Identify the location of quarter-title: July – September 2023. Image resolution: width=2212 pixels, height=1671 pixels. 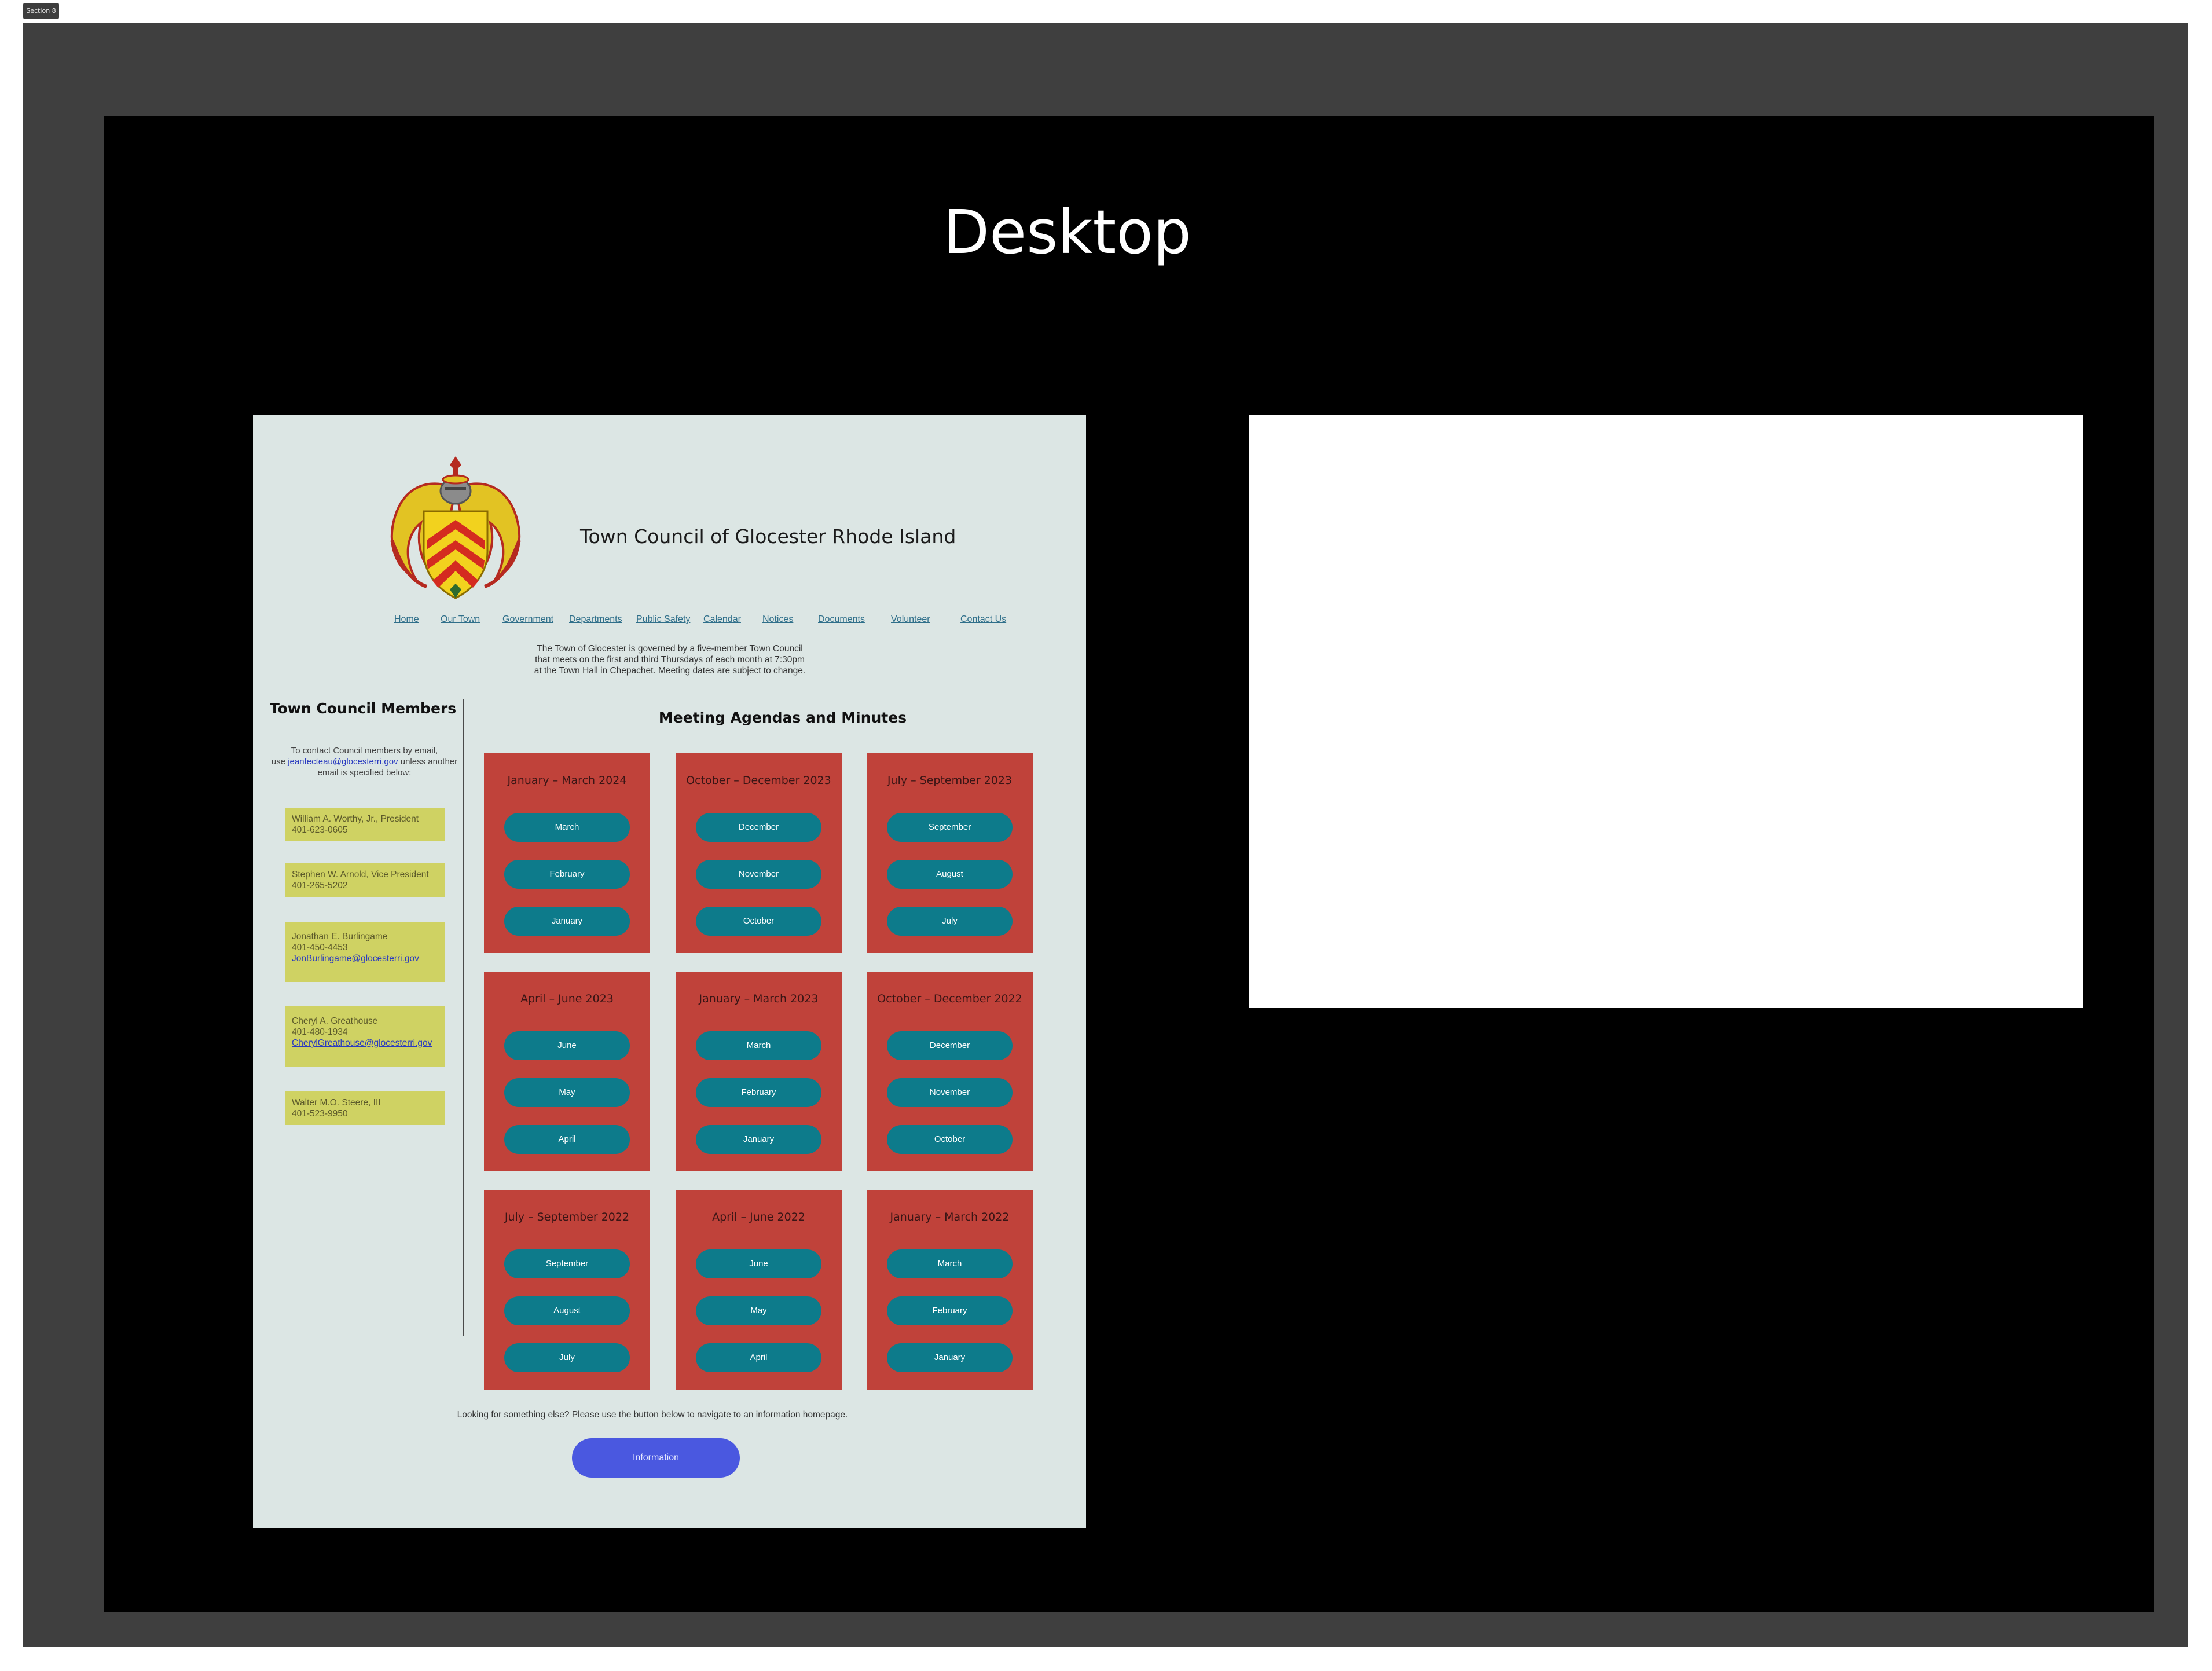
(950, 780).